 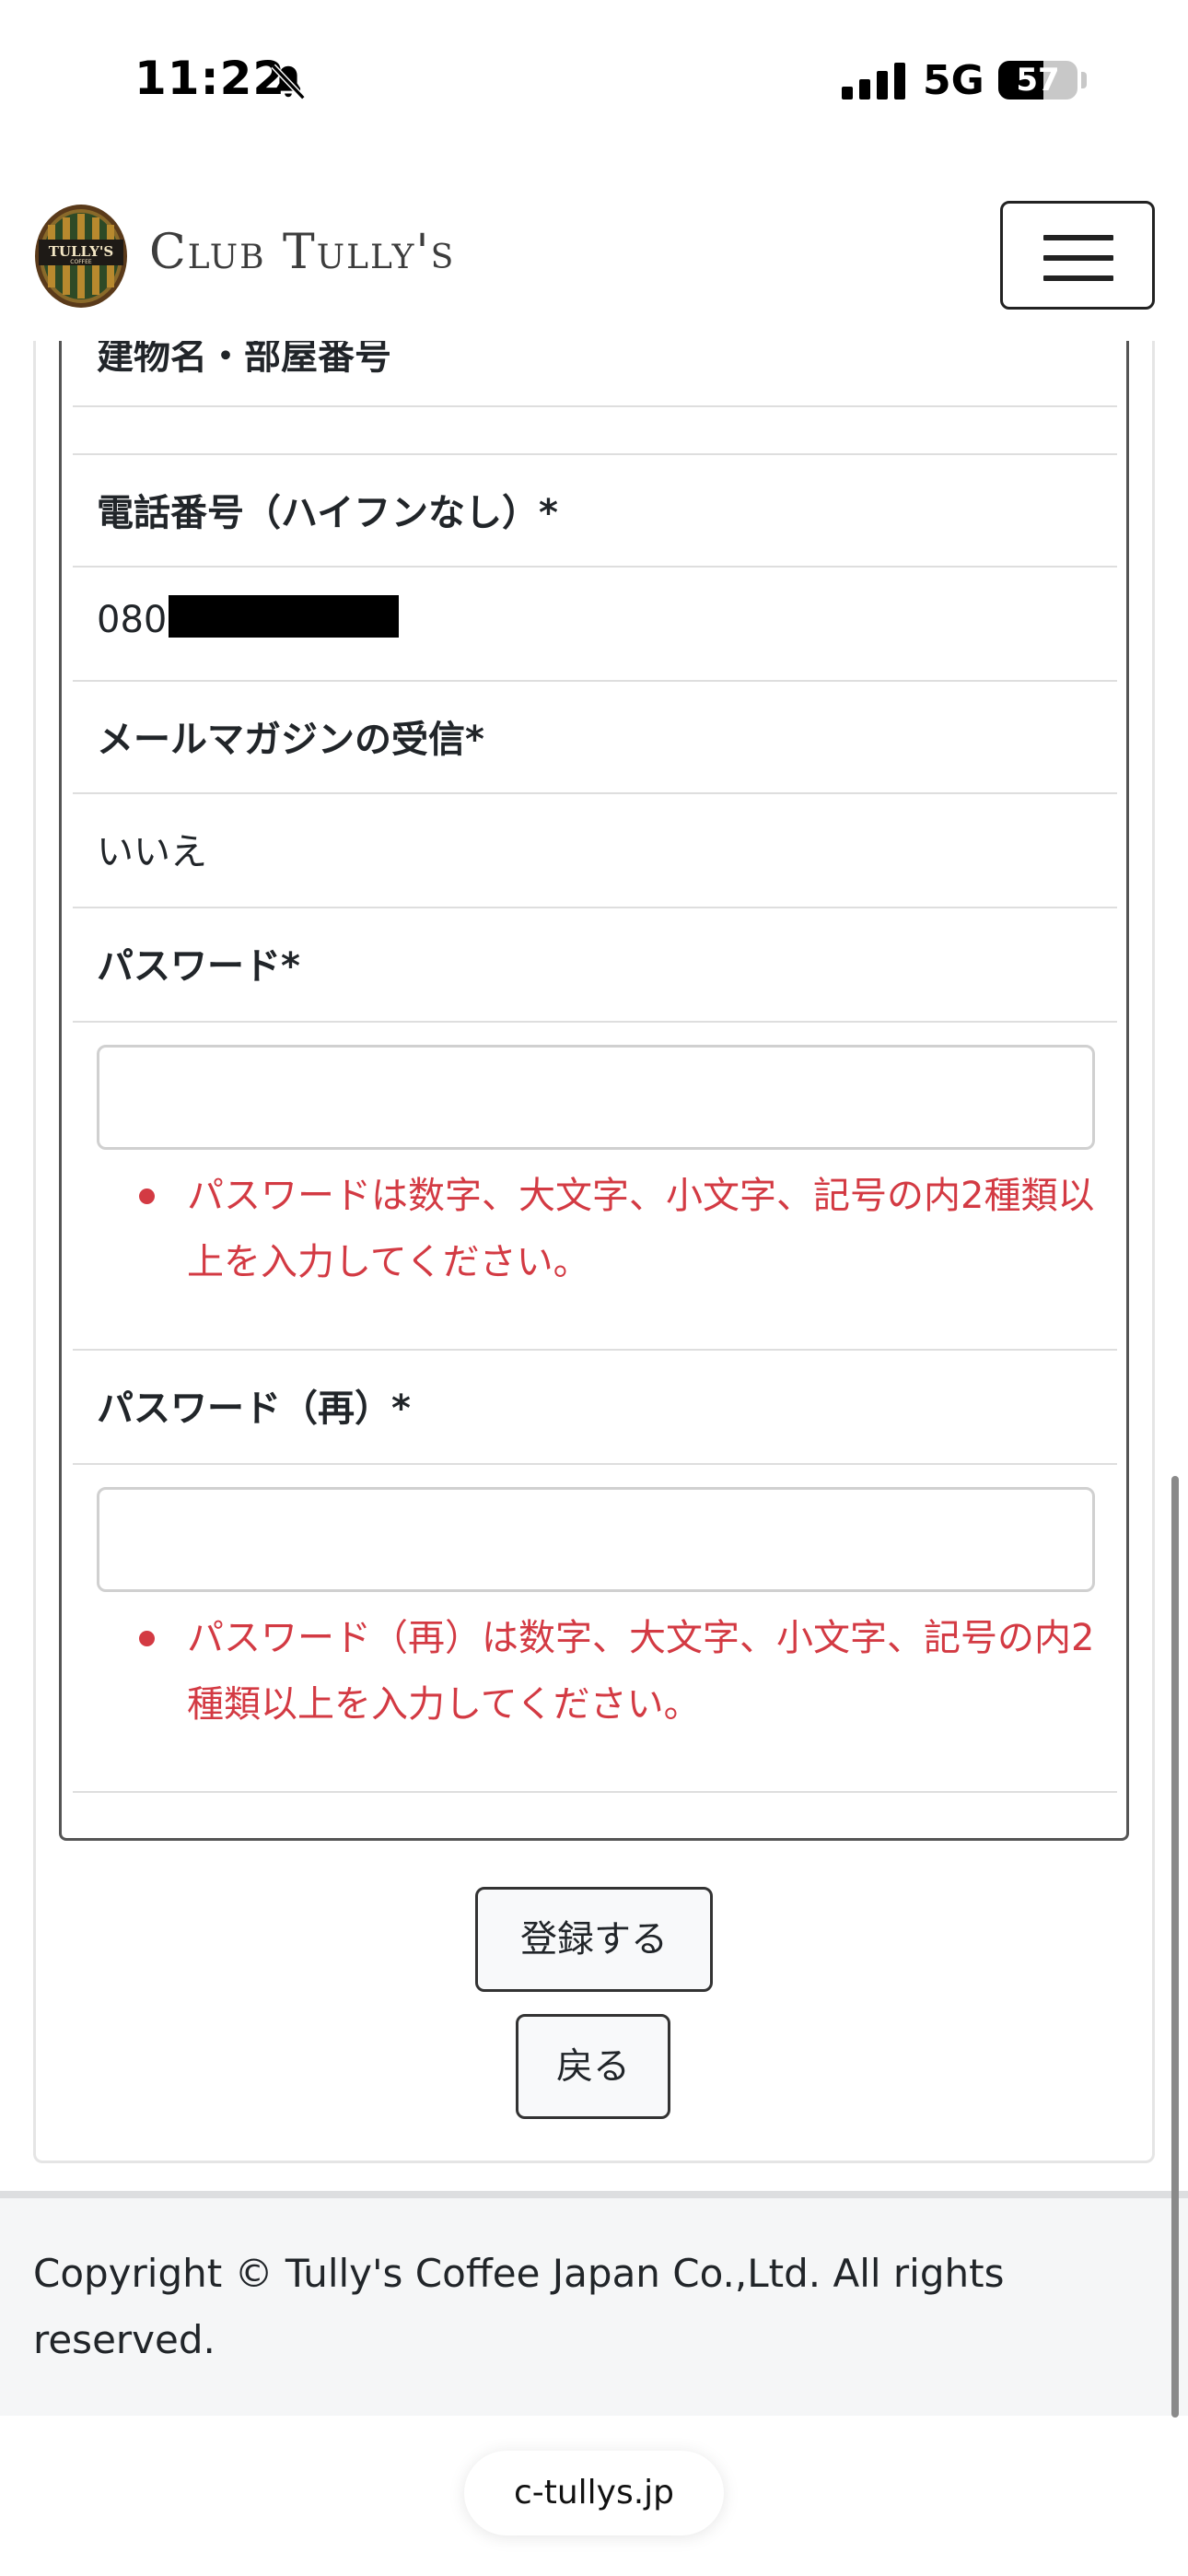 What do you see at coordinates (594, 78) in the screenshot?
I see `status-bar: 11:22 5G 57` at bounding box center [594, 78].